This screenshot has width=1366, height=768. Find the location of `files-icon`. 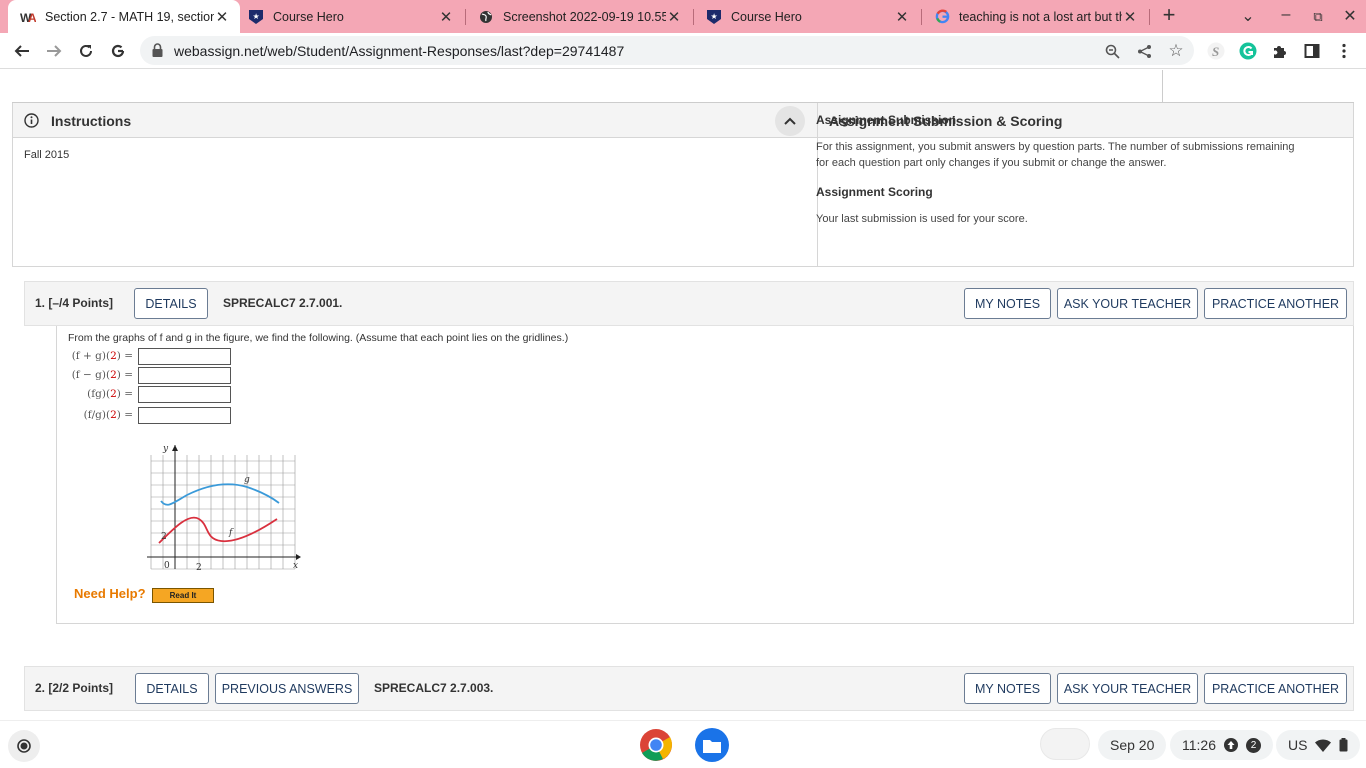

files-icon is located at coordinates (712, 745).